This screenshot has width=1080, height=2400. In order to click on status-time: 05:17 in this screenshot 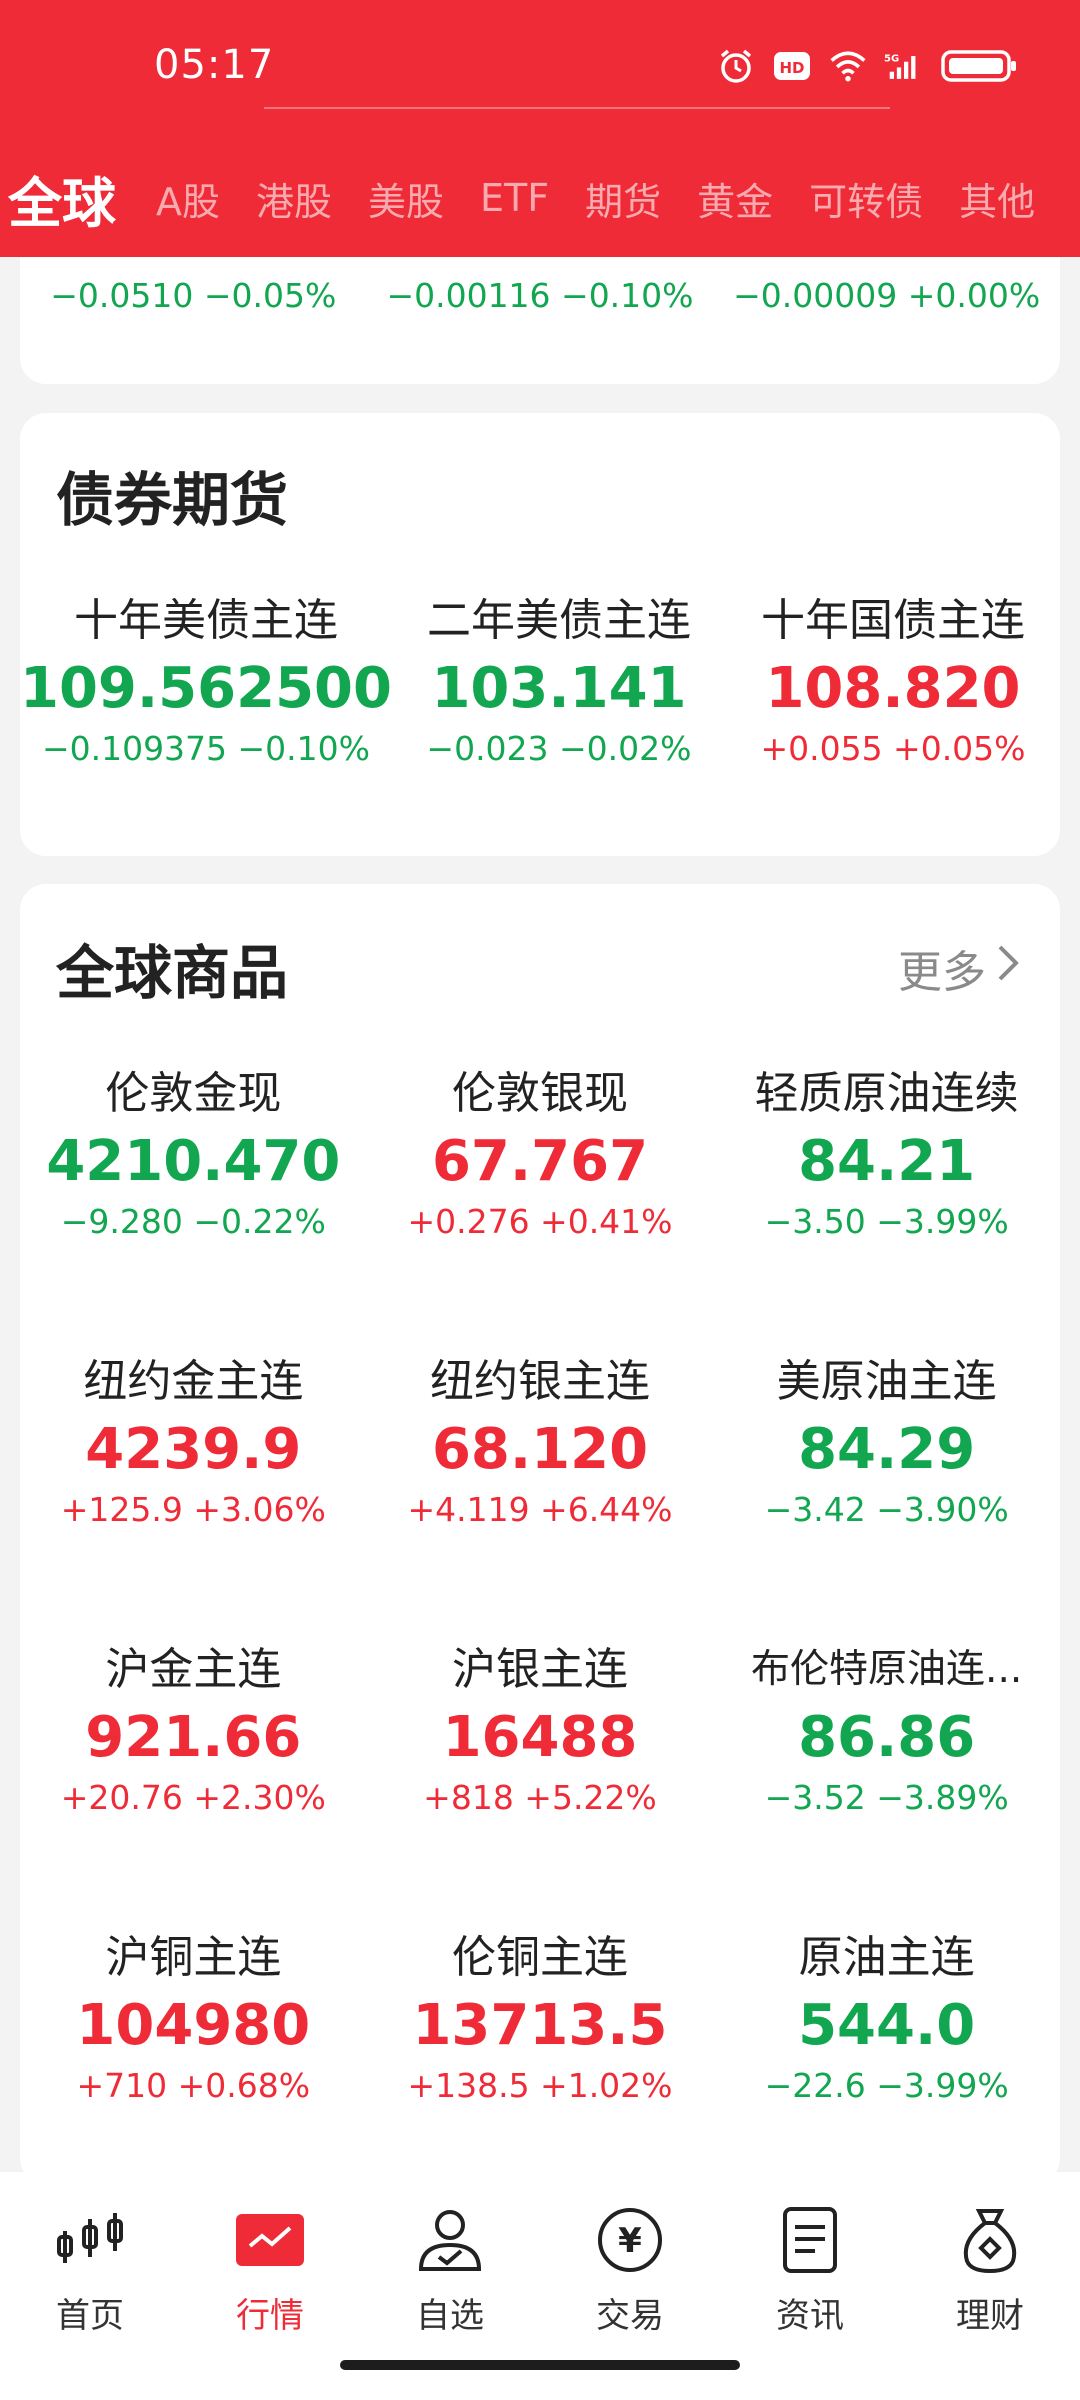, I will do `click(214, 65)`.